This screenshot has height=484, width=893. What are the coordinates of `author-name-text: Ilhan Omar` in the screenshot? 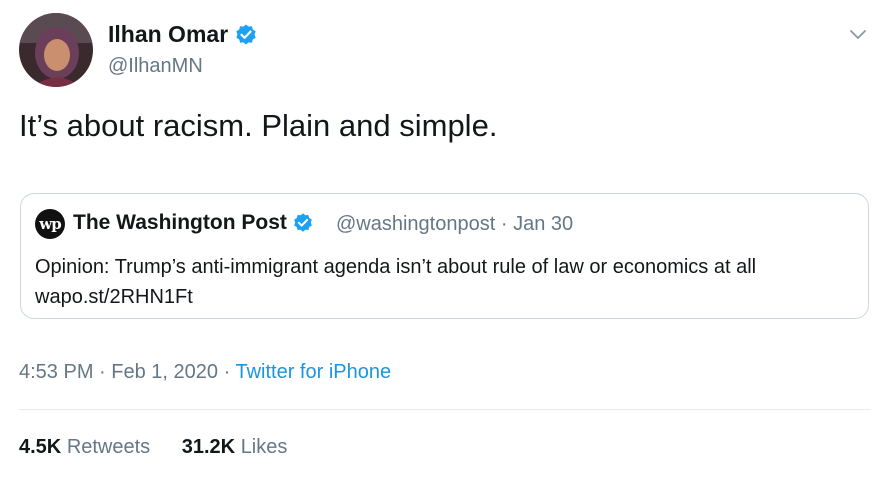 It's located at (168, 34).